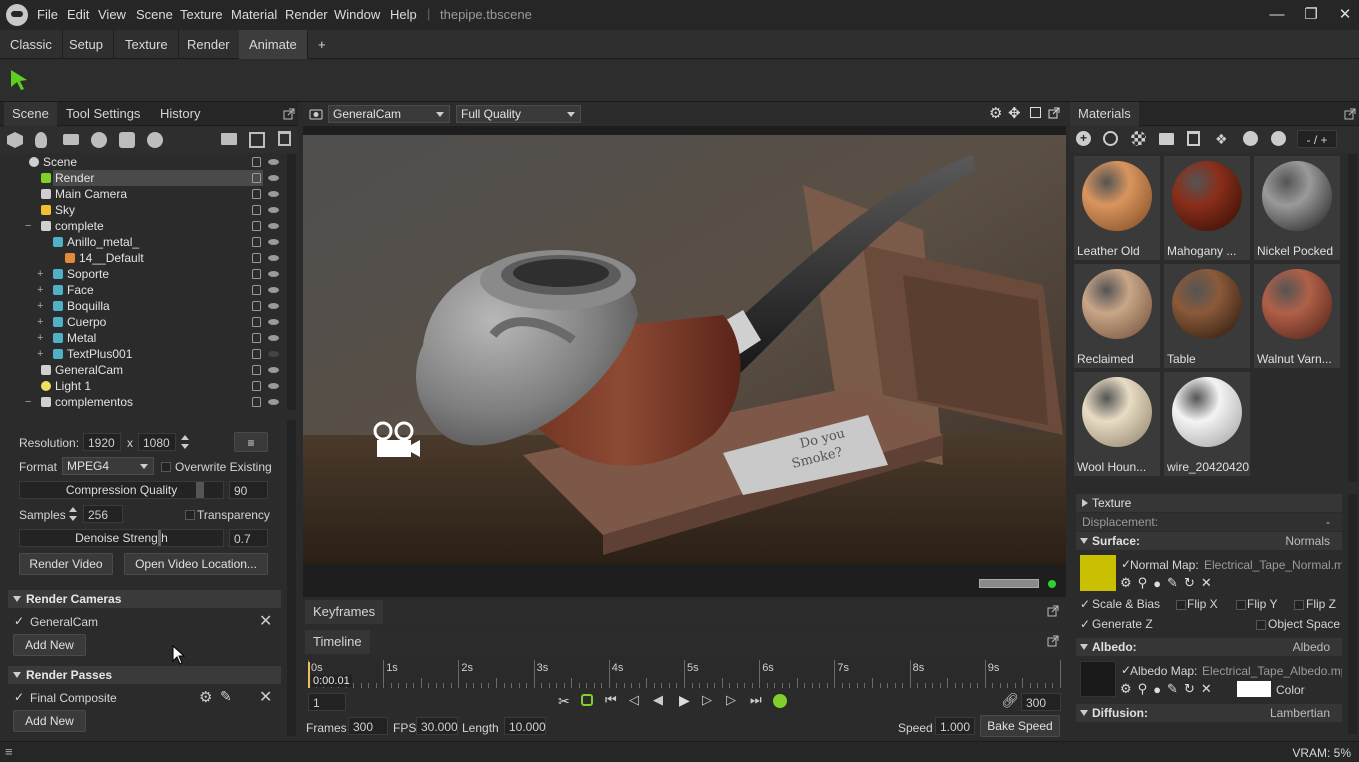 The height and width of the screenshot is (762, 1359). I want to click on tab-timeline: Timeline, so click(337, 642).